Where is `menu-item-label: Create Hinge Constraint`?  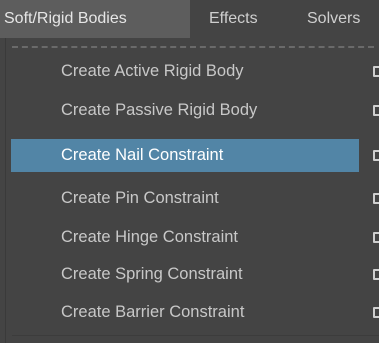 menu-item-label: Create Hinge Constraint is located at coordinates (150, 237).